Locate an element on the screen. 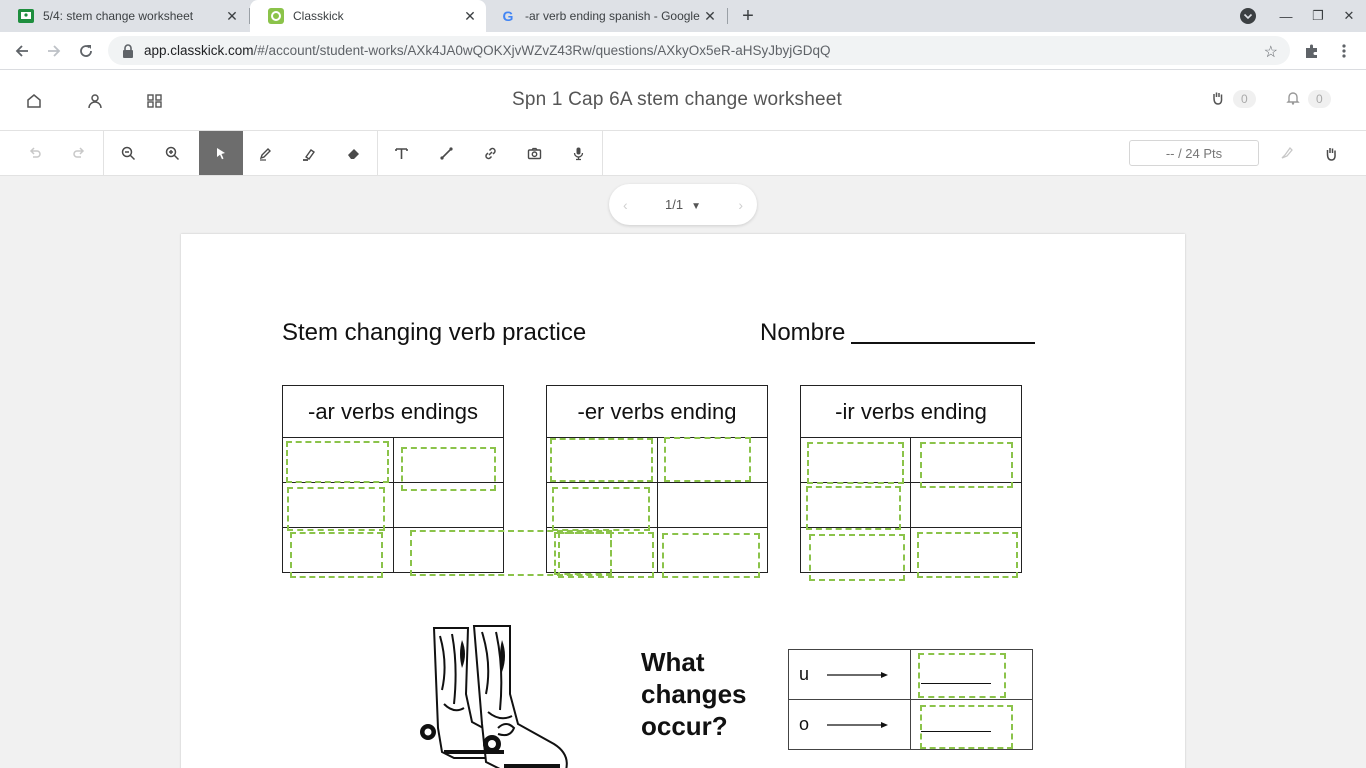 This screenshot has width=1366, height=768. pen-tool-button is located at coordinates (265, 153).